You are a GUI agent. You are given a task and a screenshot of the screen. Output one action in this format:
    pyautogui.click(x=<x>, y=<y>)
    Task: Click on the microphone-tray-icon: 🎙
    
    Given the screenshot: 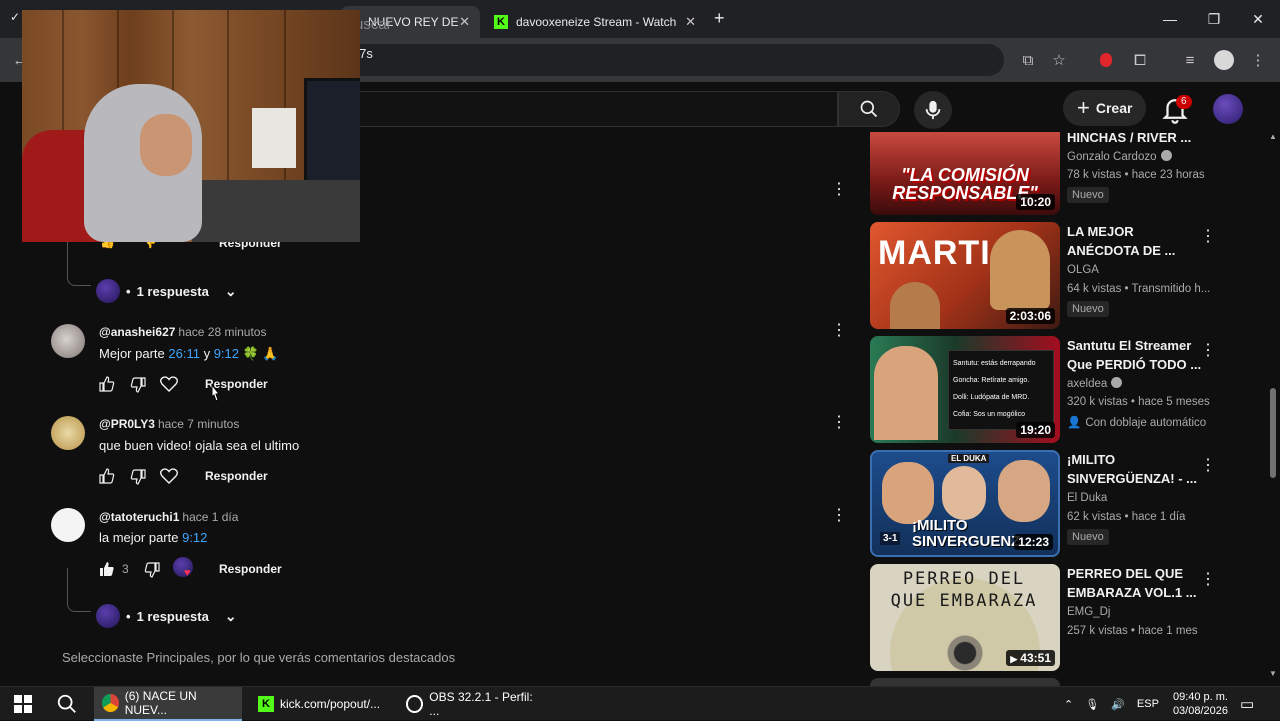 What is the action you would take?
    pyautogui.click(x=1092, y=704)
    